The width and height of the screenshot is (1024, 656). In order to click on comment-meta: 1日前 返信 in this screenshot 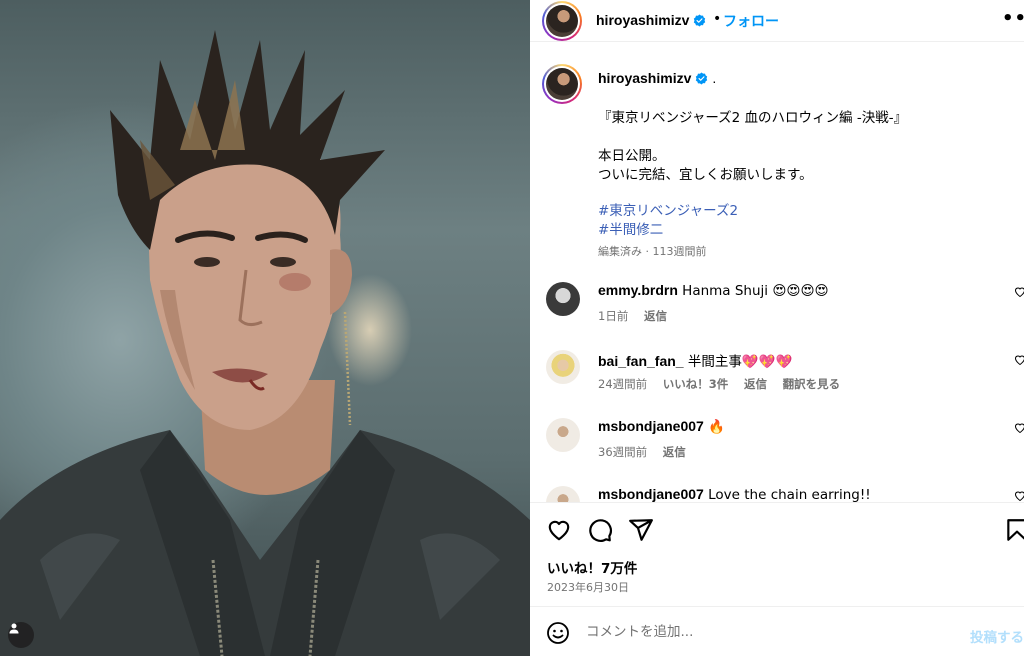, I will do `click(638, 316)`.